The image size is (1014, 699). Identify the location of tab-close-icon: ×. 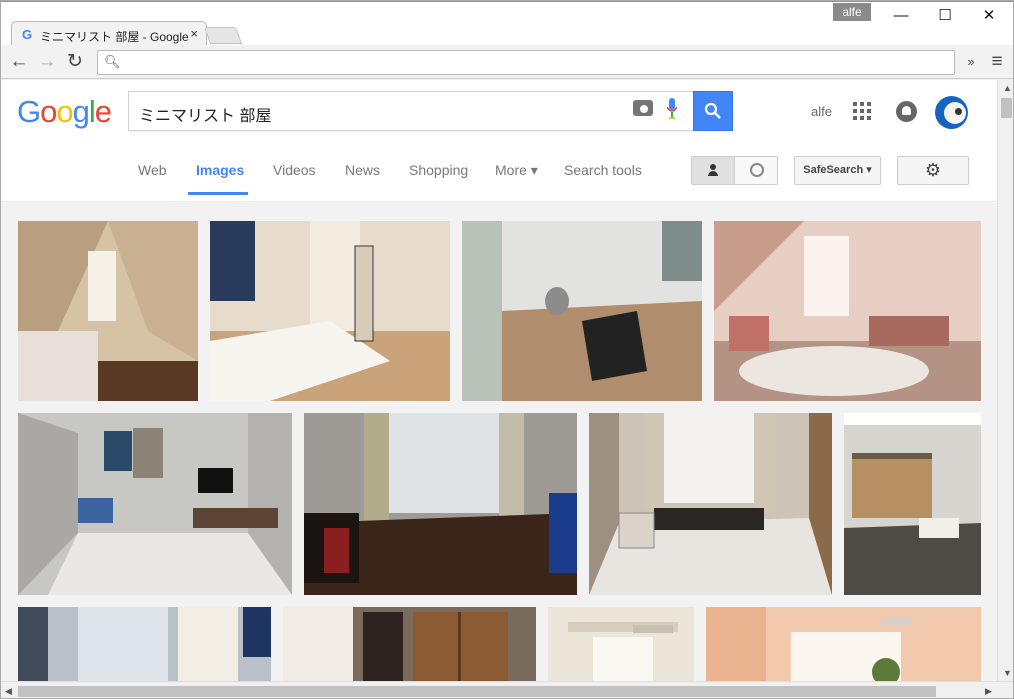
(194, 33).